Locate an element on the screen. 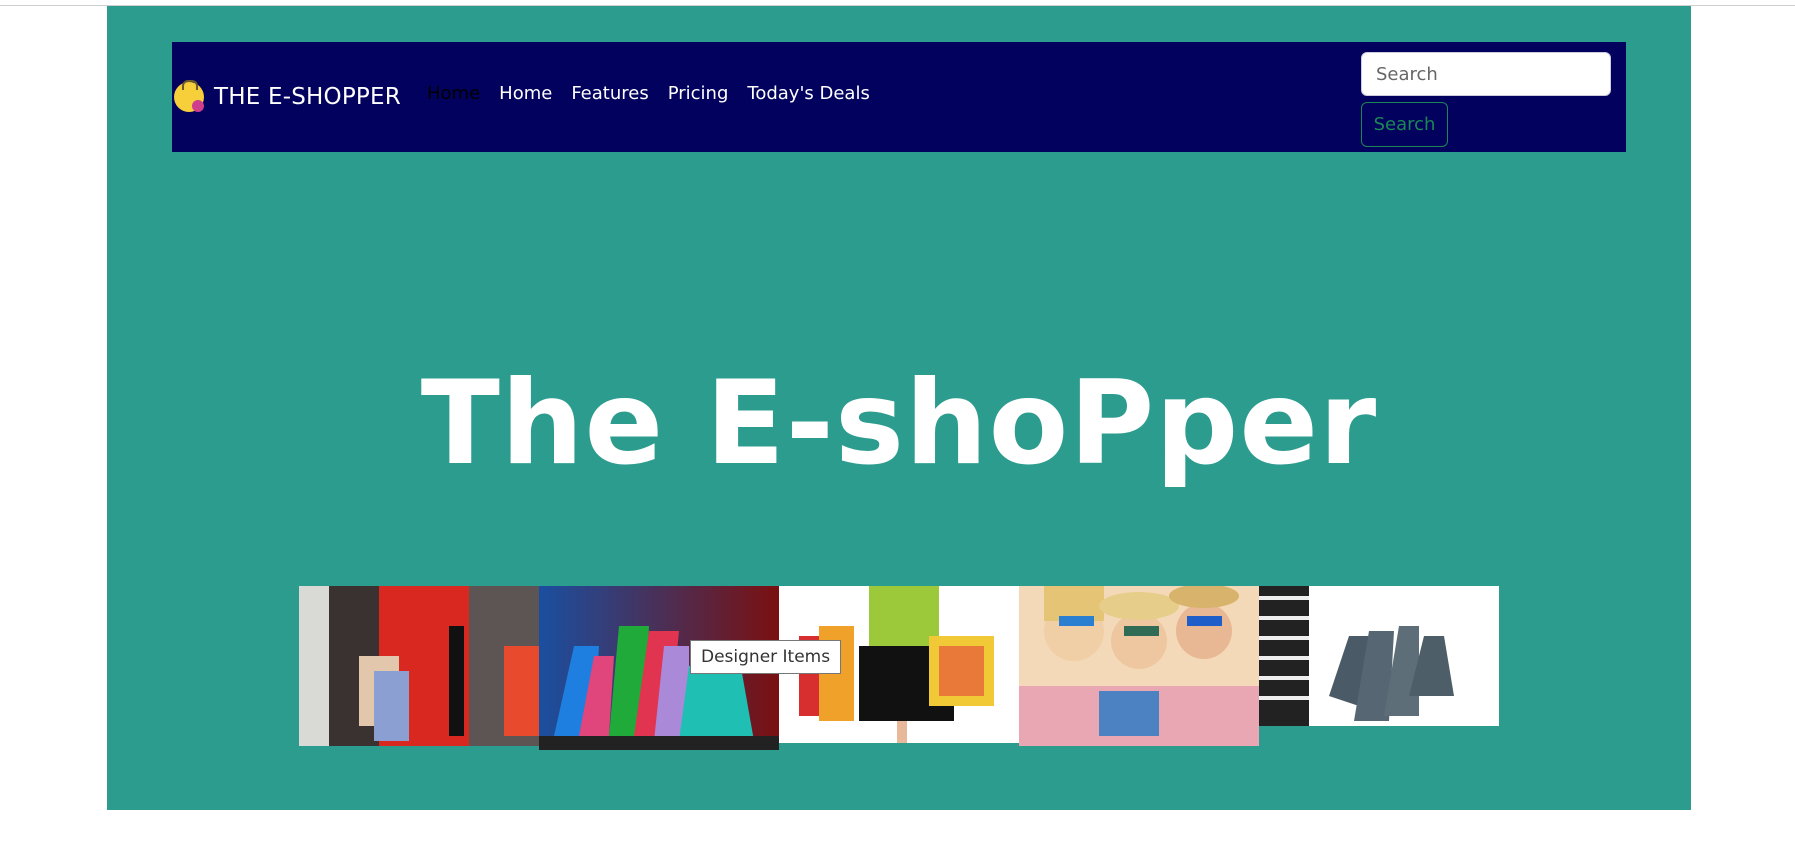 This screenshot has height=858, width=1795. brand-link: THE E-SHOPPER is located at coordinates (286, 97).